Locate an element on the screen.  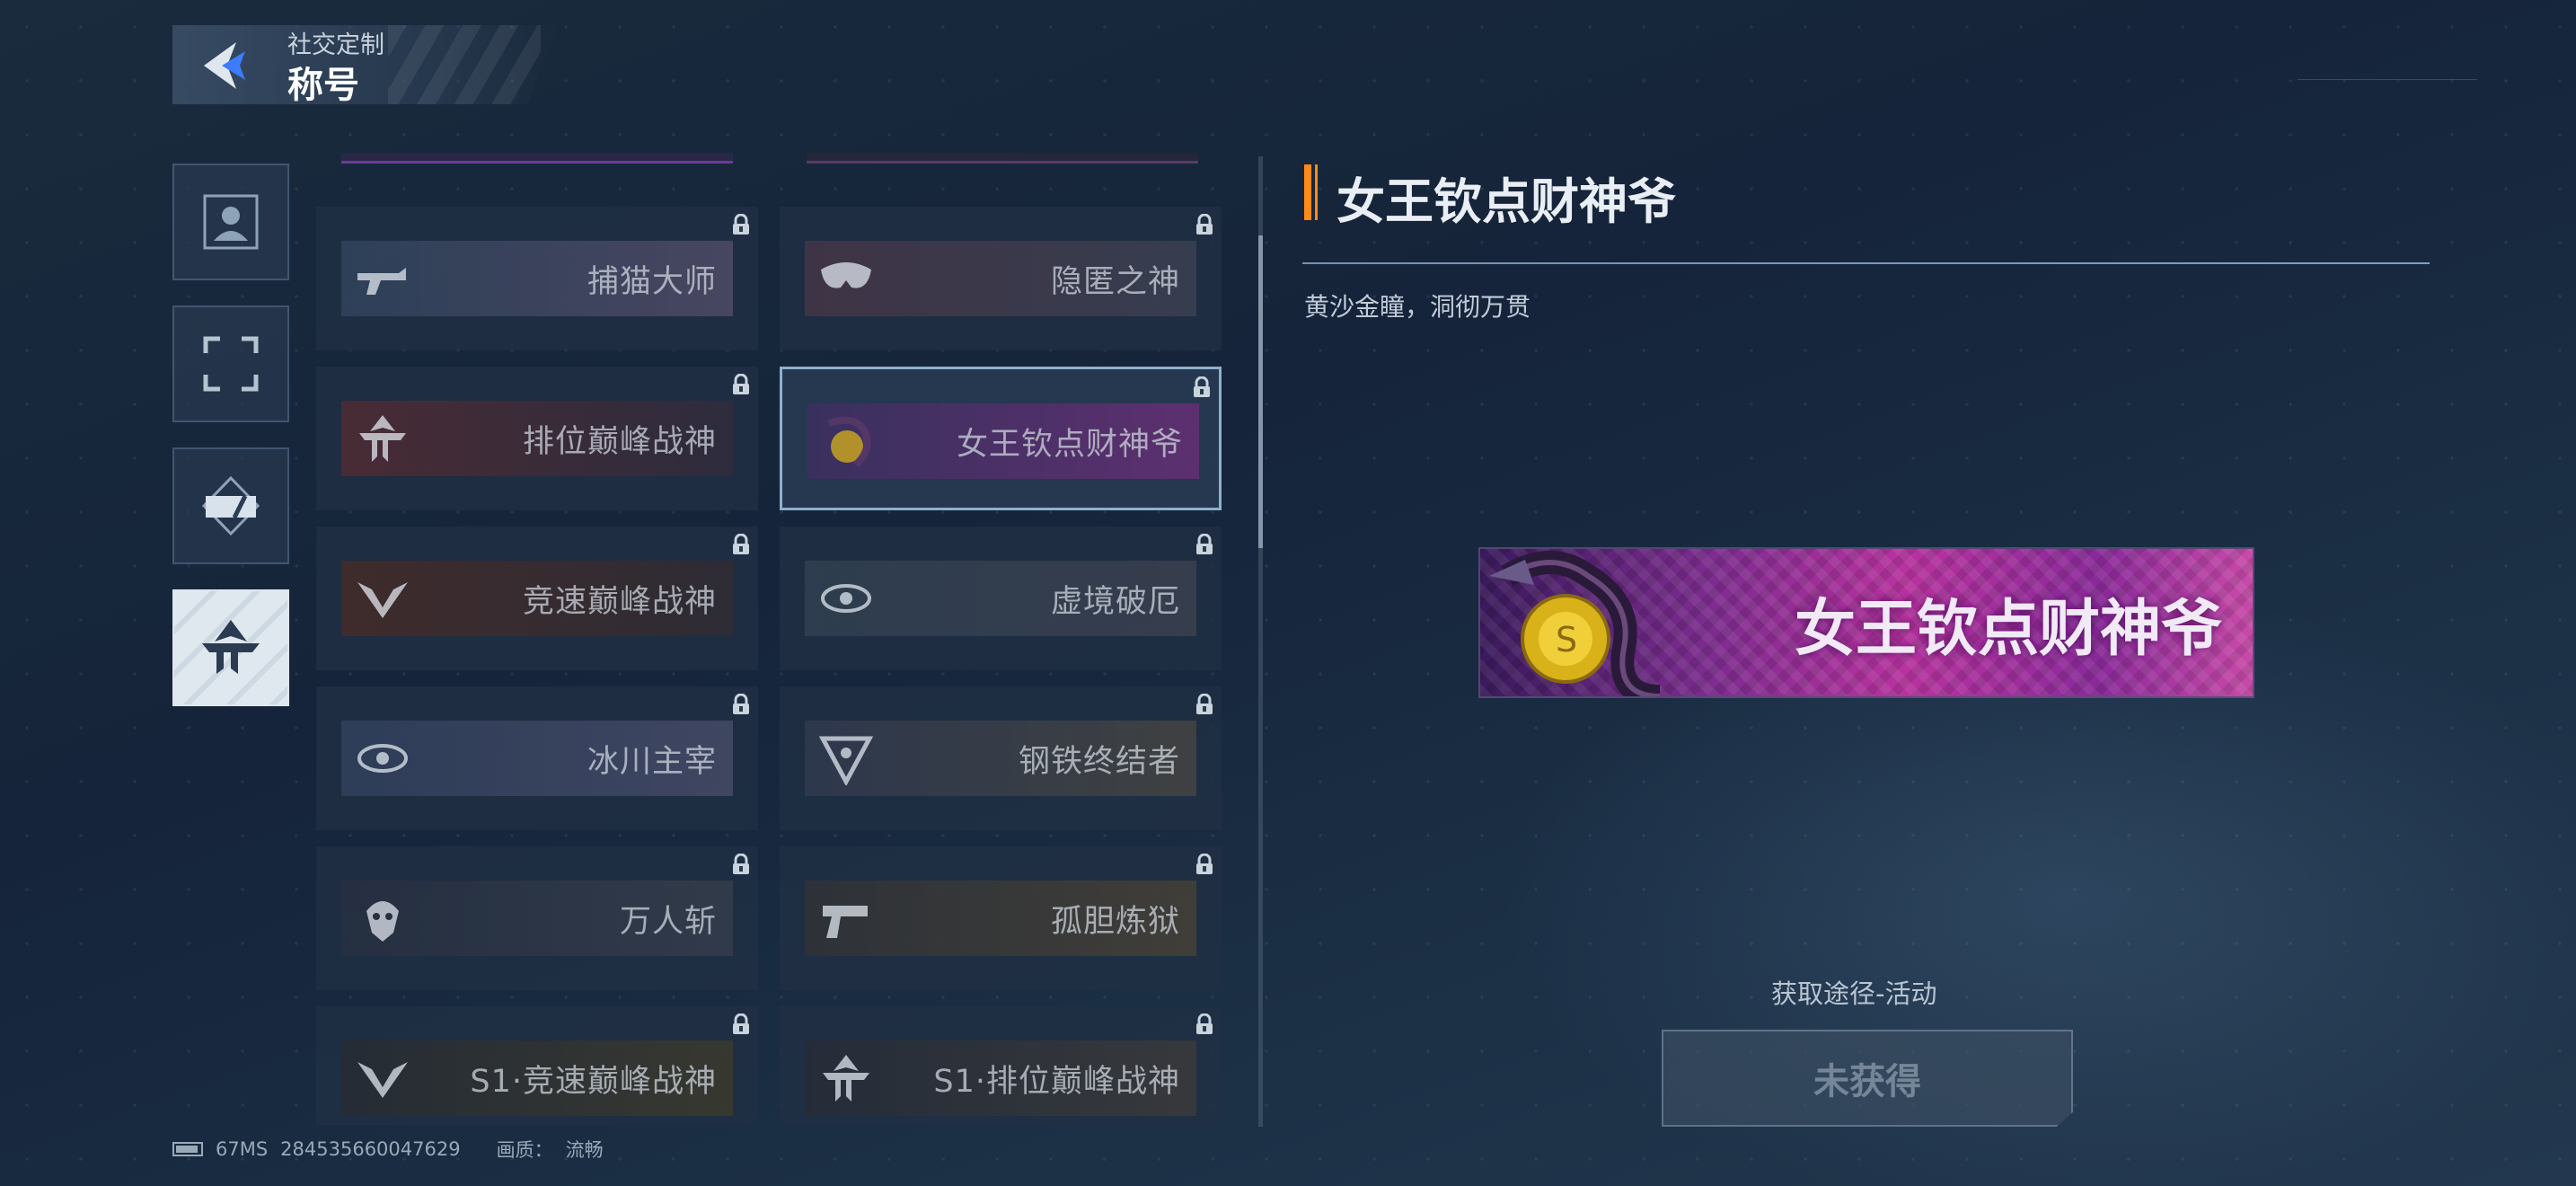
title-label: 捕猫大师 is located at coordinates (652, 281).